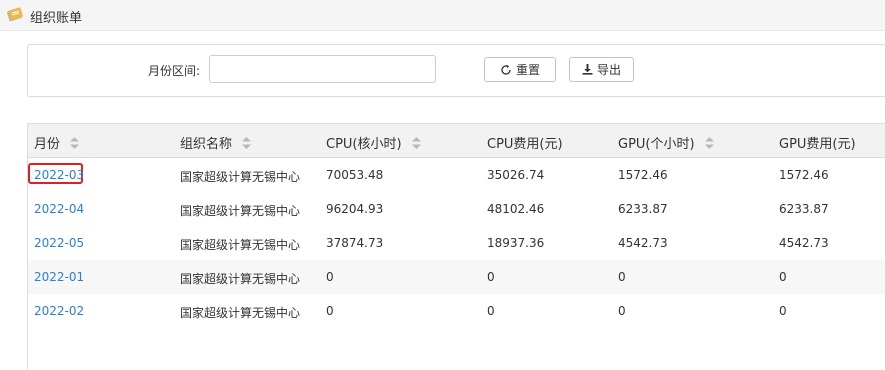 The image size is (885, 370). What do you see at coordinates (804, 243) in the screenshot?
I see `gpu-cost-cell: 4542.73` at bounding box center [804, 243].